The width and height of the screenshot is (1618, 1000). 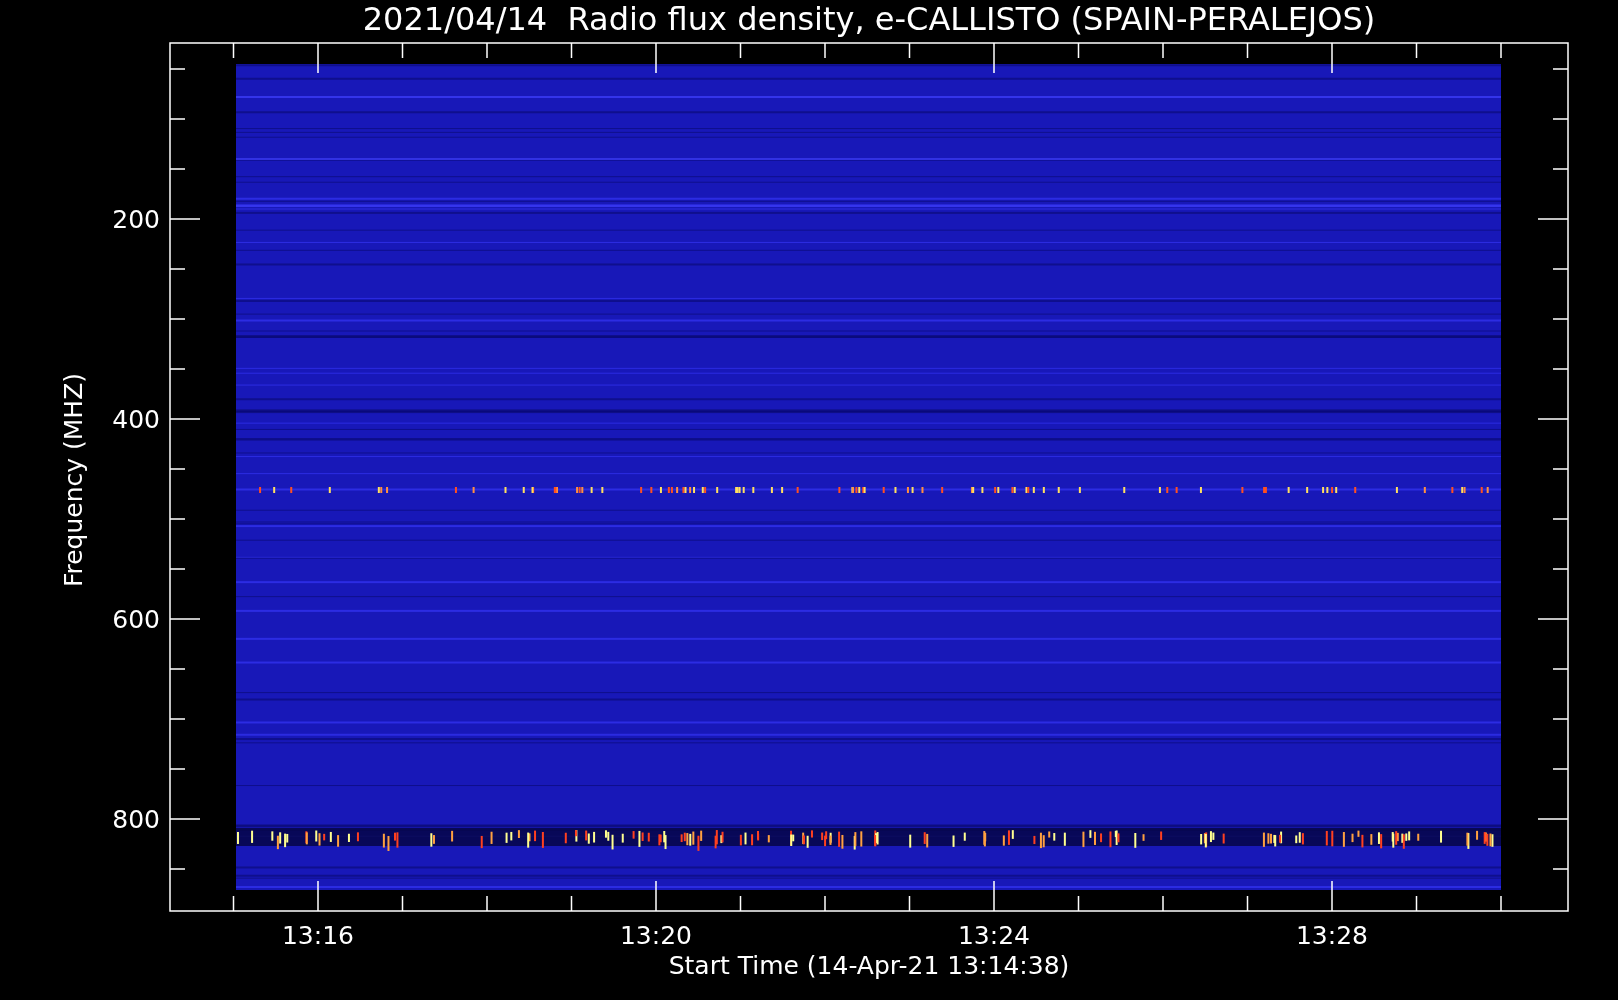 What do you see at coordinates (136, 619) in the screenshot?
I see `y-tick-label: 600` at bounding box center [136, 619].